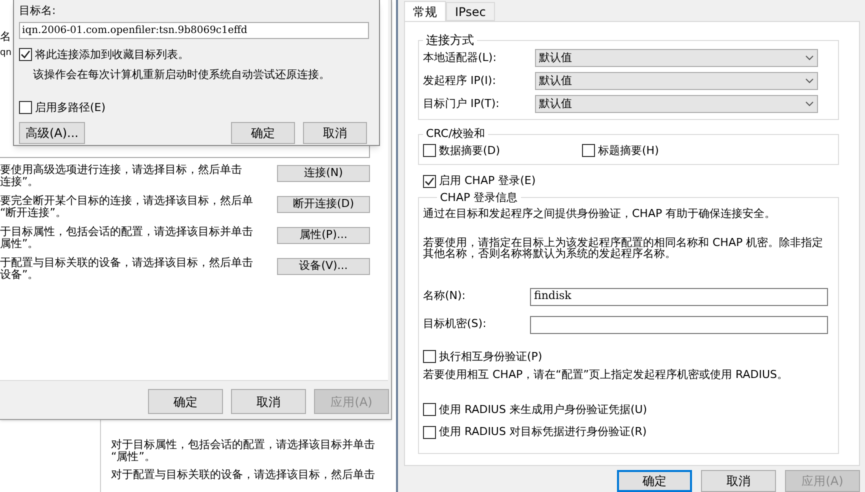 The width and height of the screenshot is (865, 492). What do you see at coordinates (33, 213) in the screenshot?
I see `description-text: “断开连接”。` at bounding box center [33, 213].